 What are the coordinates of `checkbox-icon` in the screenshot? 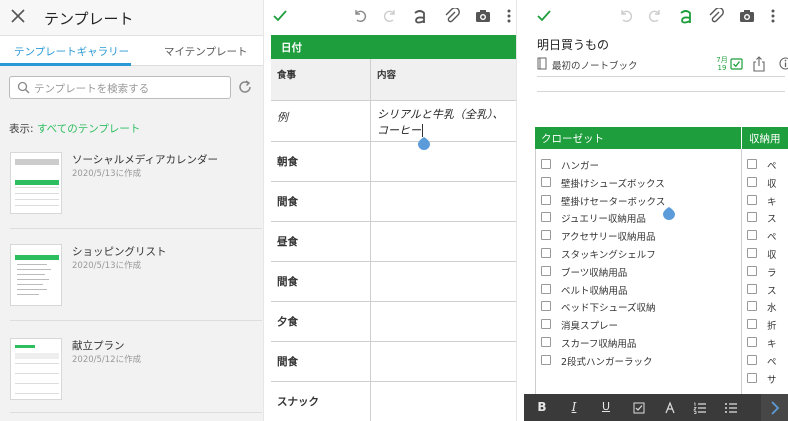 It's located at (639, 408).